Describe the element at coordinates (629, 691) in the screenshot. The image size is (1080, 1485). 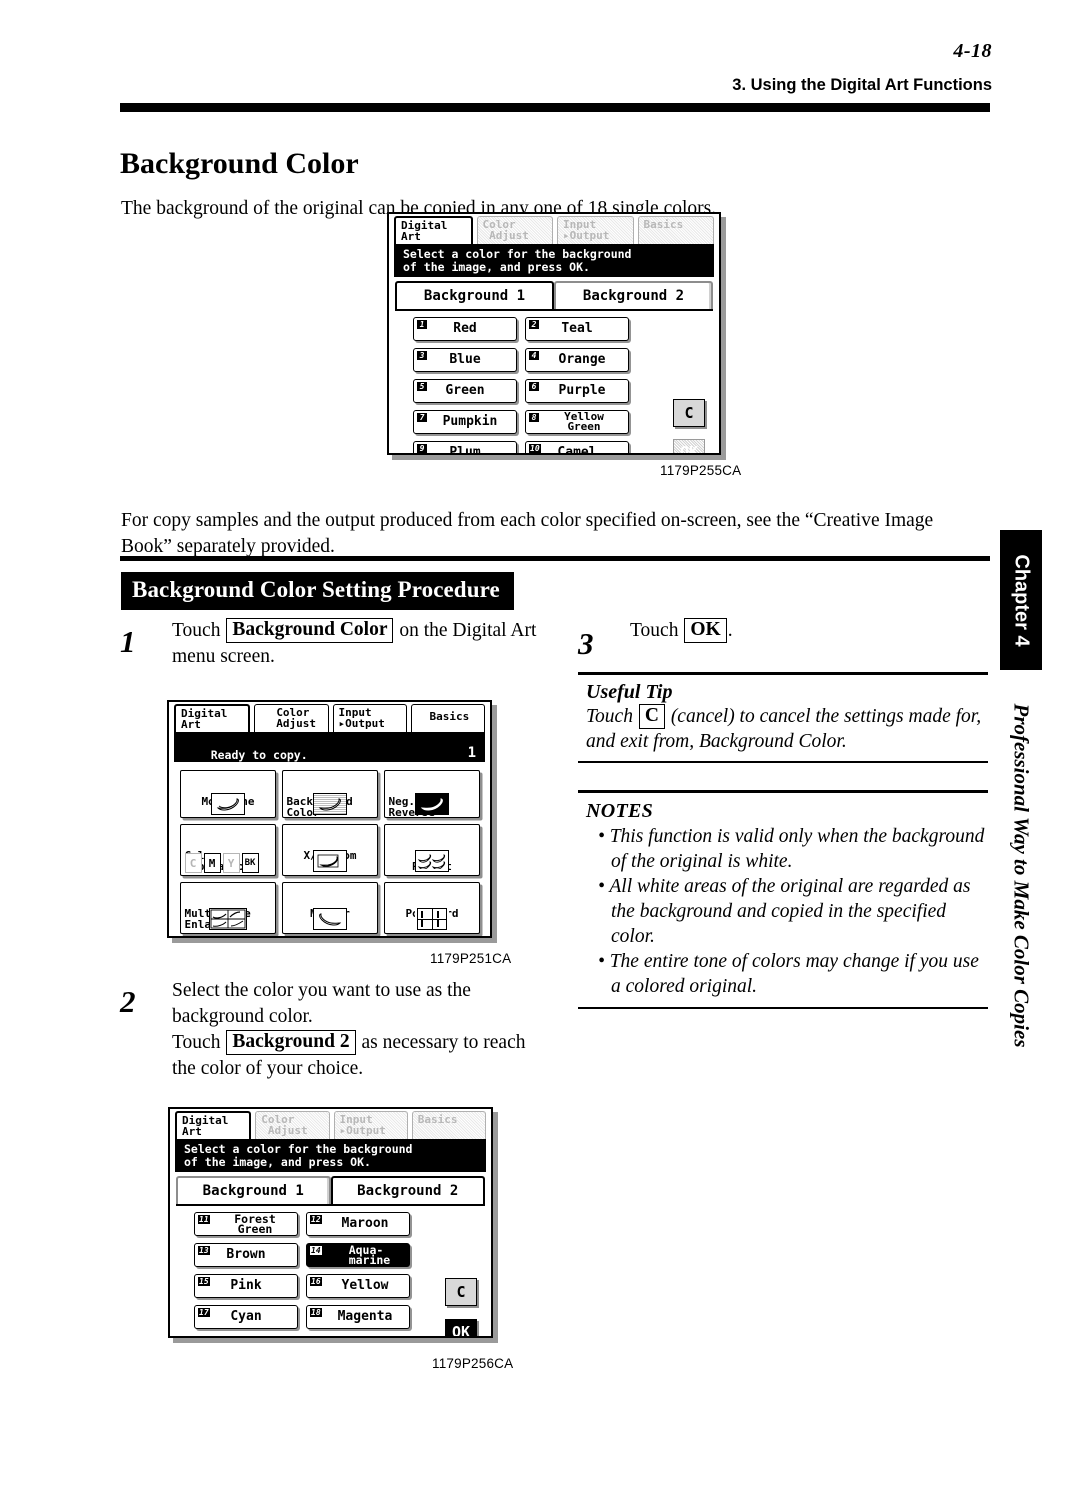
I see `useful-tip-title: Useful Tip` at that location.